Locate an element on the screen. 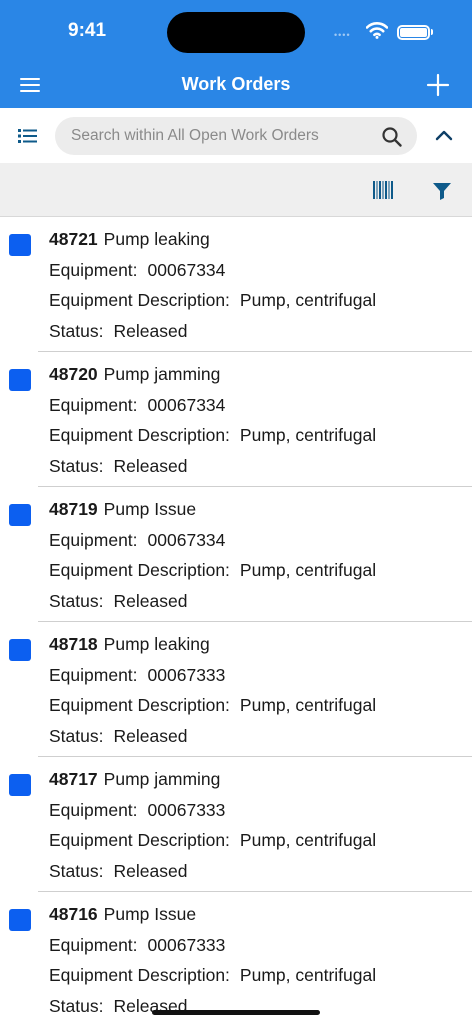 The width and height of the screenshot is (472, 1024). work-order-number: 48719 is located at coordinates (73, 509).